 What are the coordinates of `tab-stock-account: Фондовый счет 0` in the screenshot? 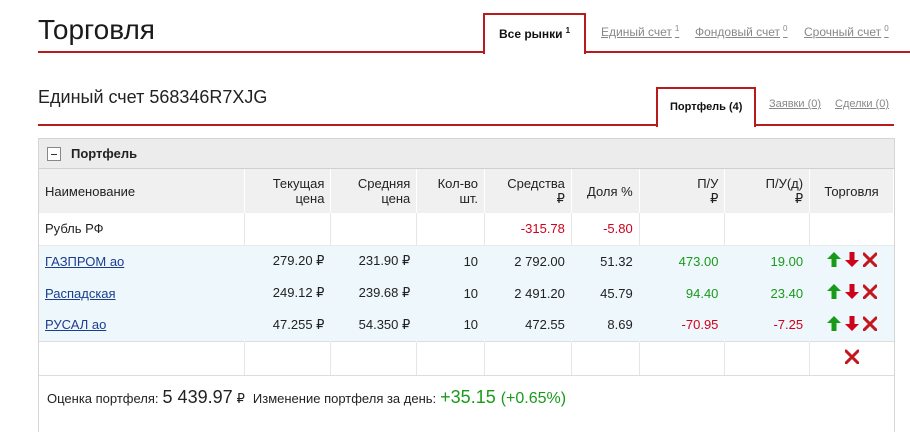 It's located at (741, 26).